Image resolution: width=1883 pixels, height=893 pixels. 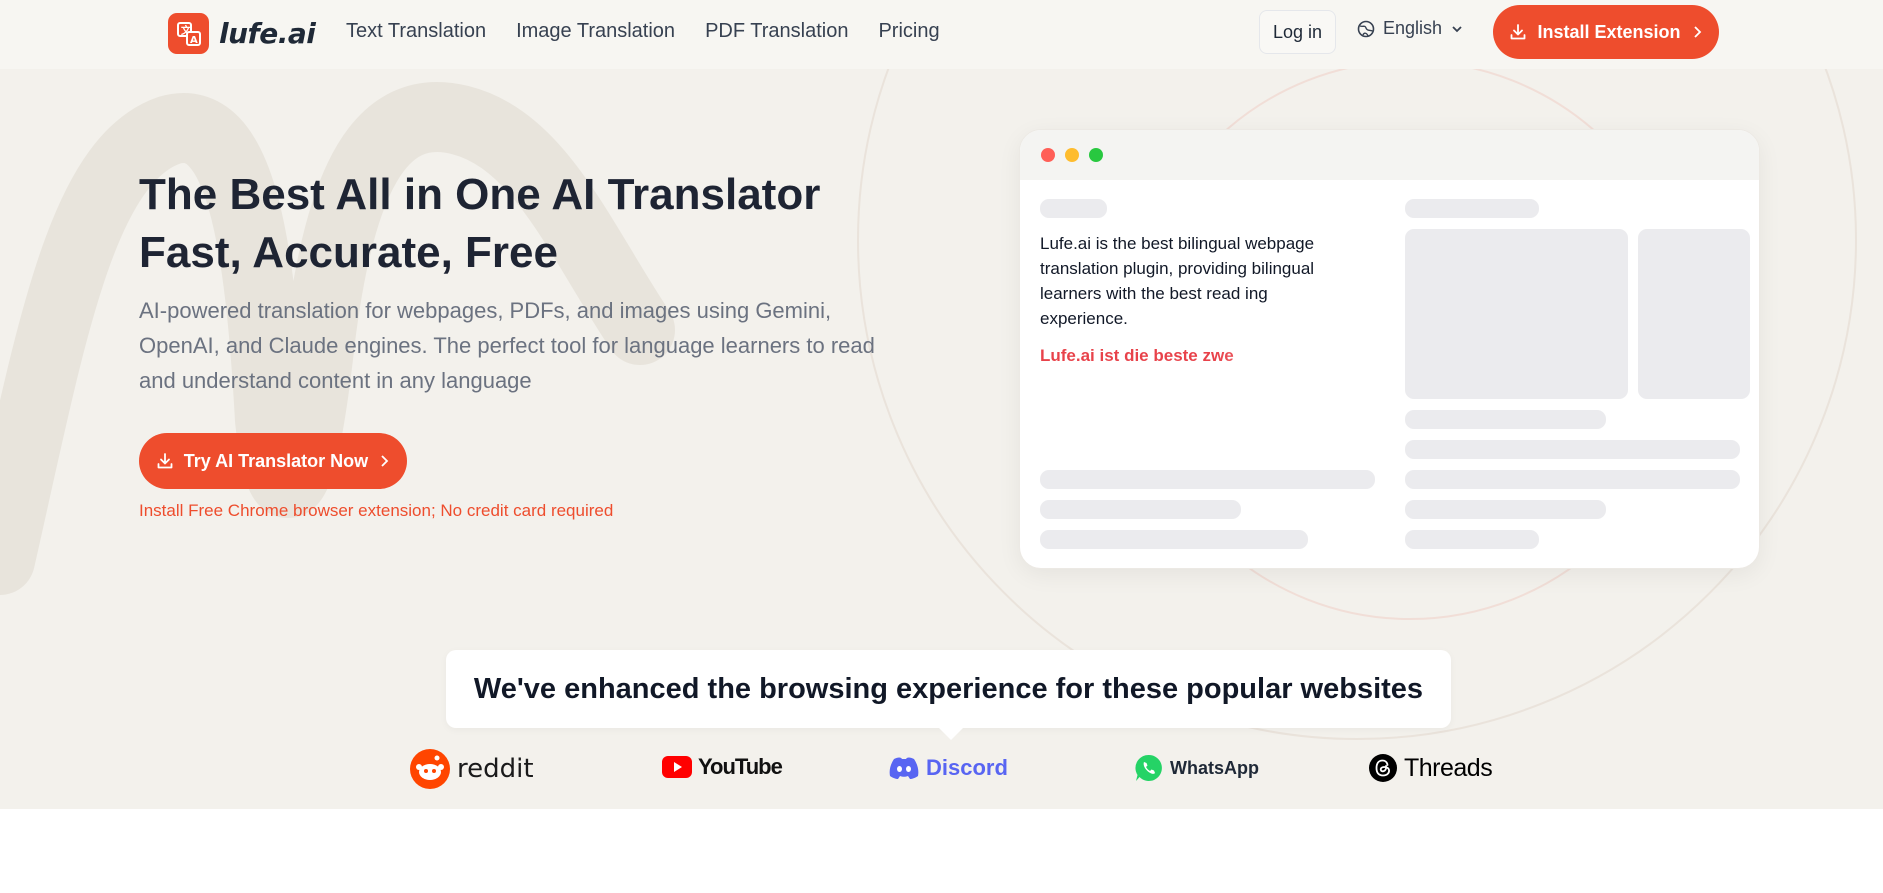 I want to click on site-reddit: reddit, so click(x=471, y=769).